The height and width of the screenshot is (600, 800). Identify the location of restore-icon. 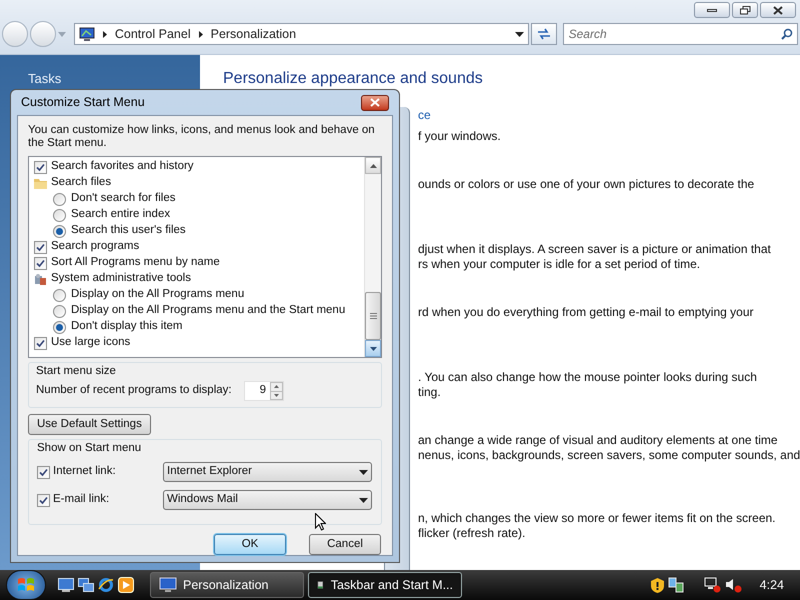
(745, 10).